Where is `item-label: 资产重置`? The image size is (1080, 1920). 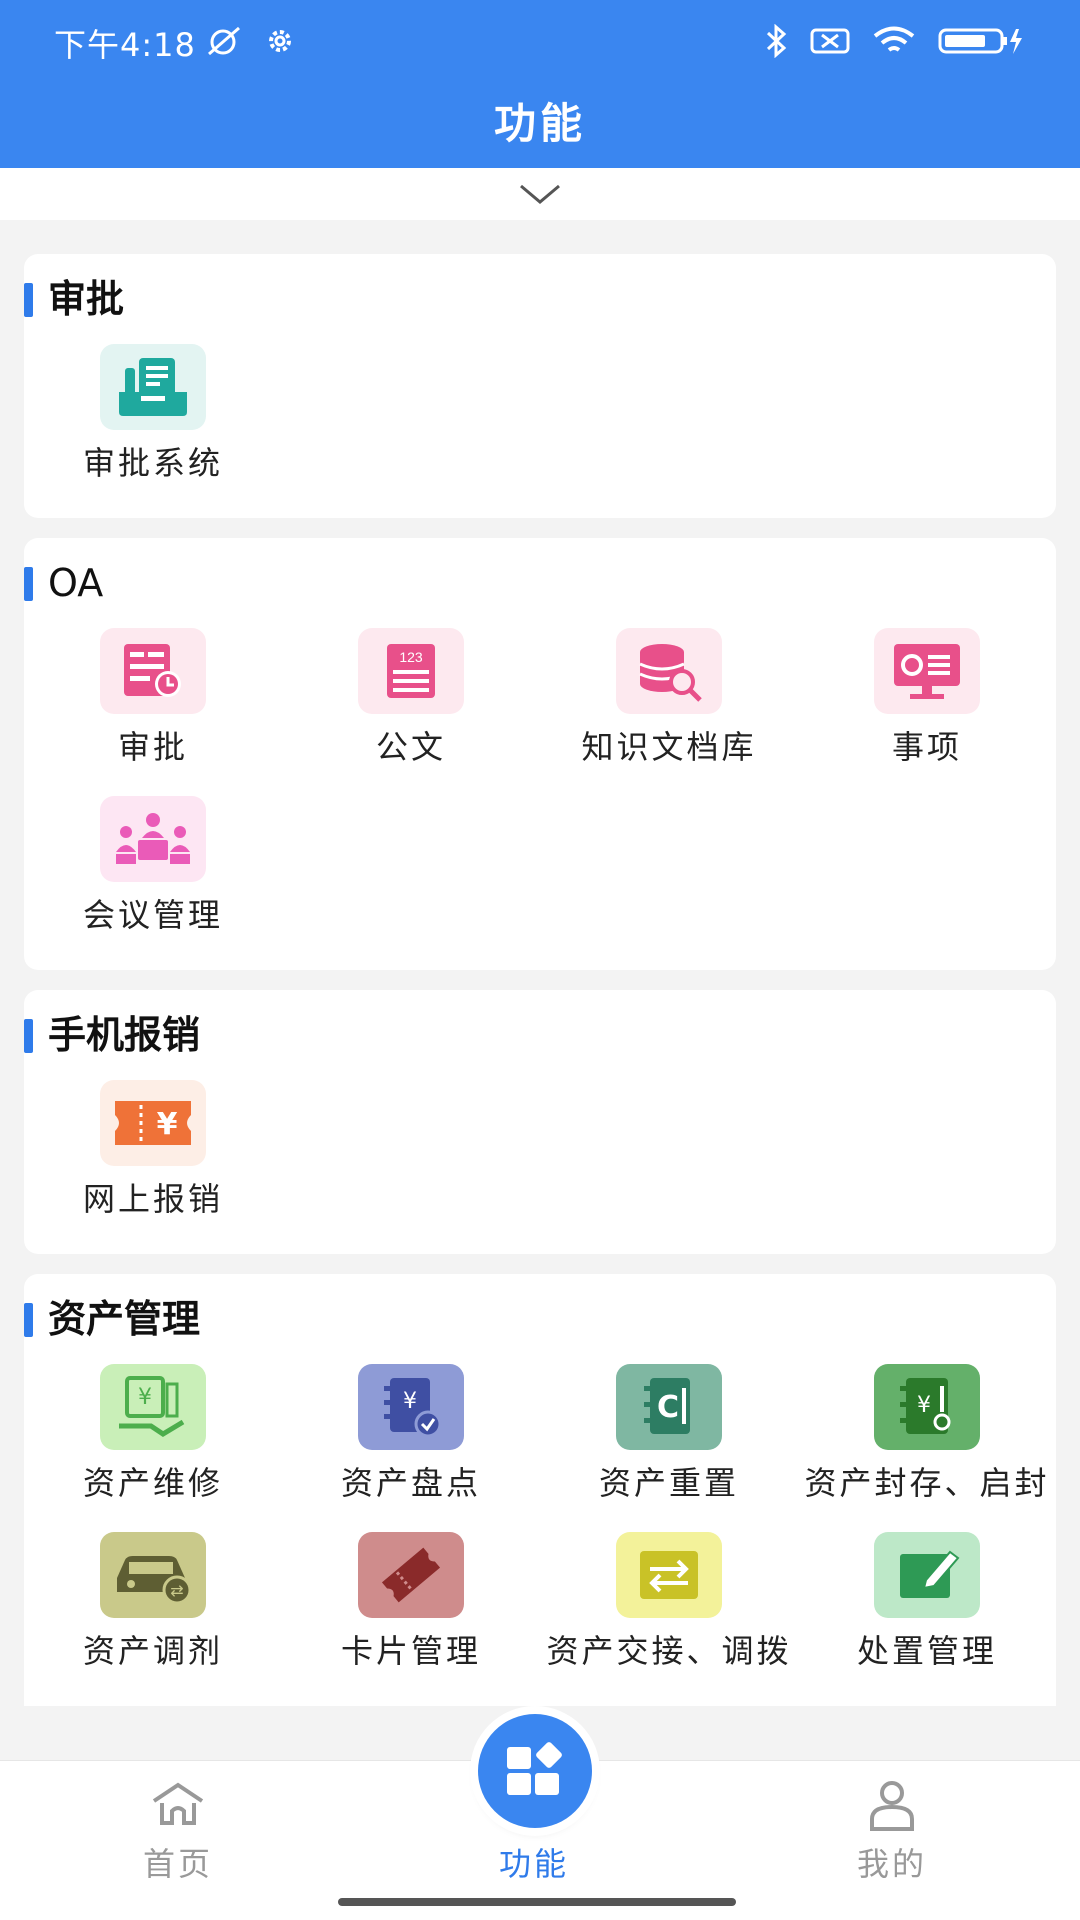 item-label: 资产重置 is located at coordinates (668, 1483).